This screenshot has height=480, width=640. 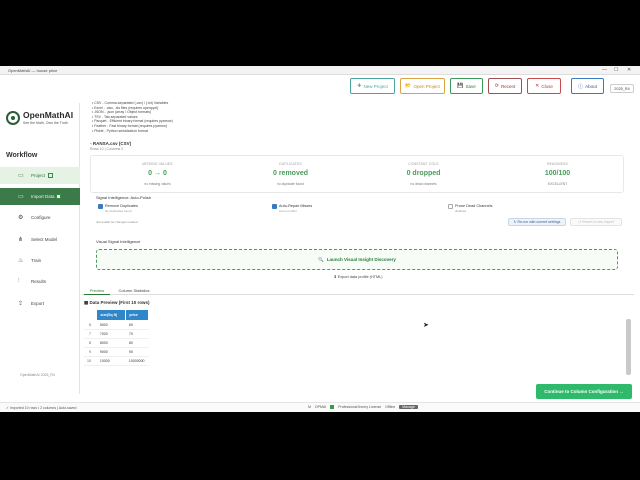 I want to click on data-preview-title: ▦ Data Preview (First 10 rows), so click(x=117, y=303).